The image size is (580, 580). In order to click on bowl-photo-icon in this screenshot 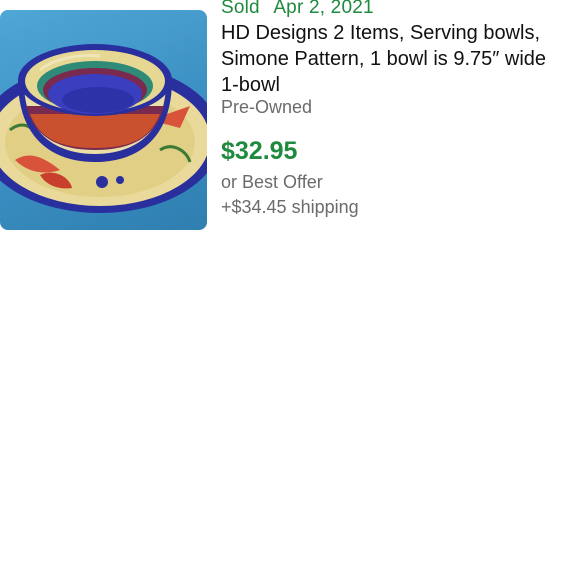, I will do `click(103, 128)`.